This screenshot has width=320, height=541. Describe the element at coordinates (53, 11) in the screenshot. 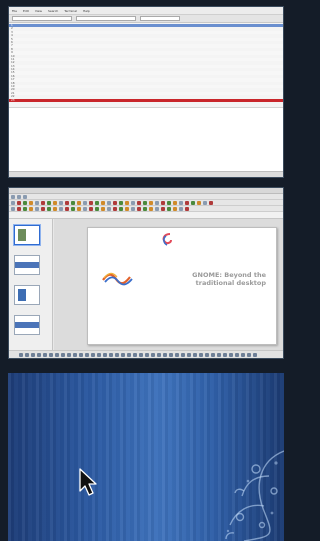

I see `menu-item: Search` at that location.